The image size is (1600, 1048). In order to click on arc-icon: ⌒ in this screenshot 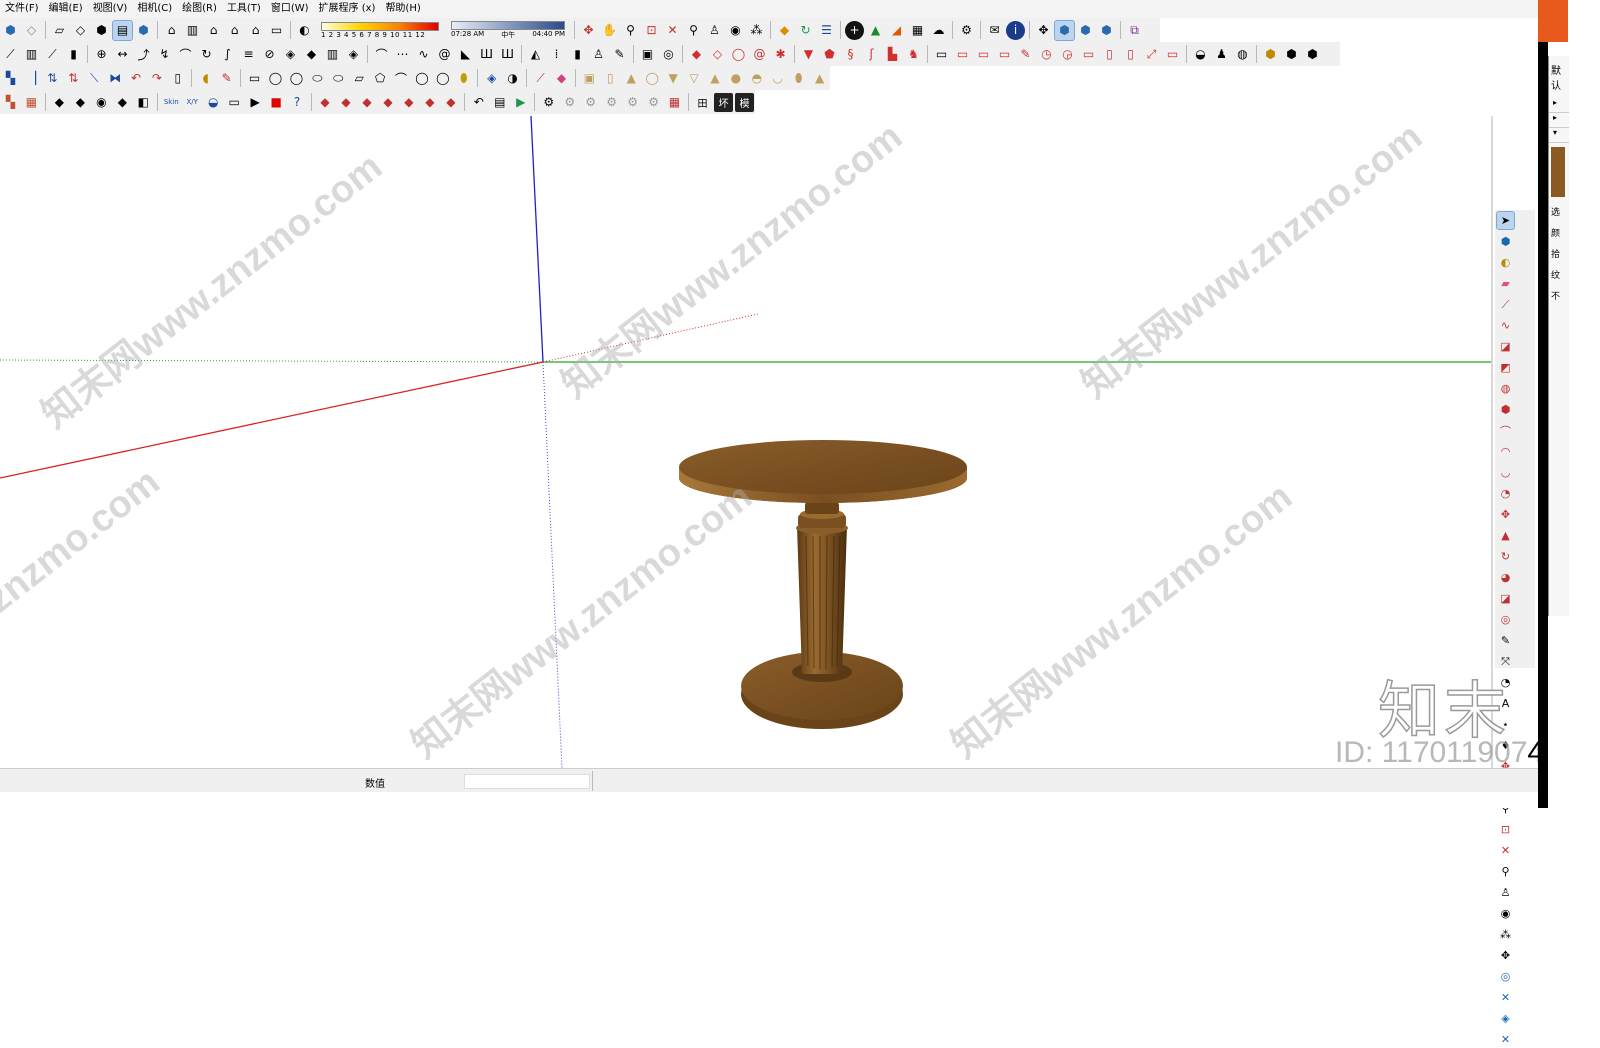, I will do `click(185, 54)`.